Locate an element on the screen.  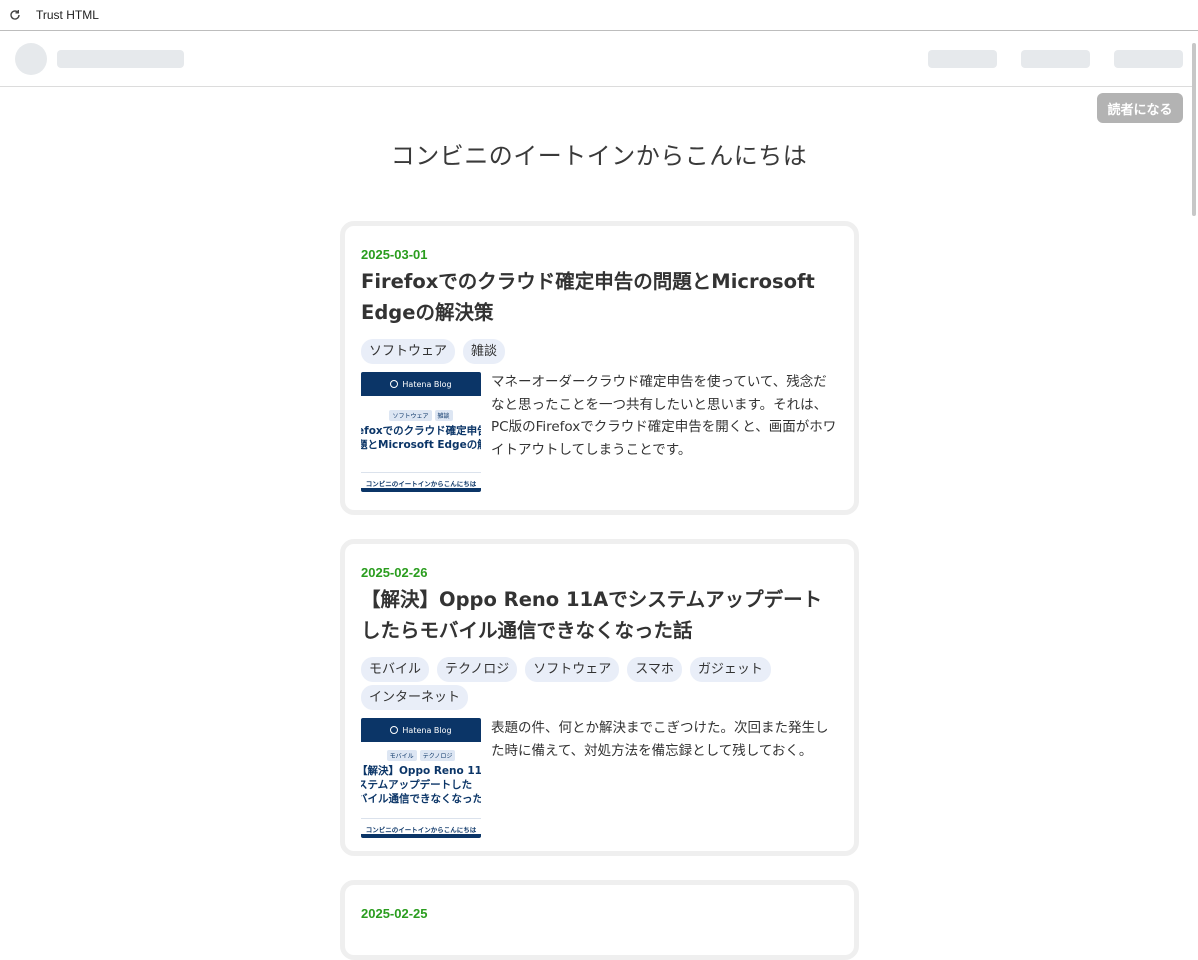
blog-title: コンビニのイートインからこんにちは is located at coordinates (599, 153).